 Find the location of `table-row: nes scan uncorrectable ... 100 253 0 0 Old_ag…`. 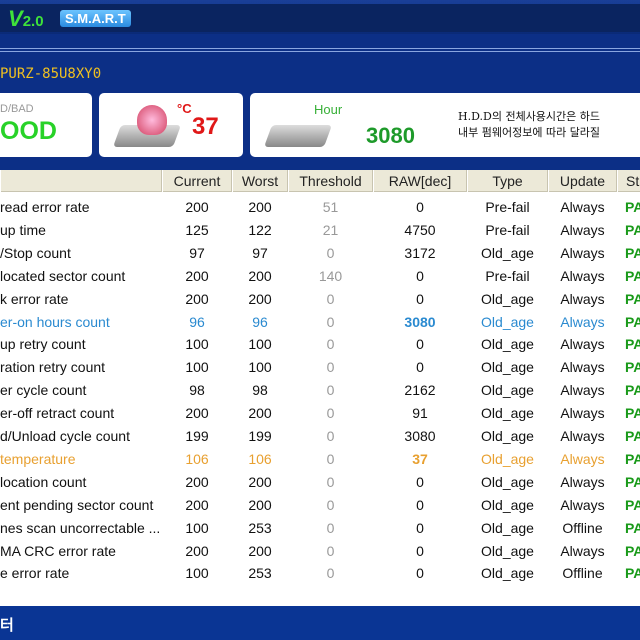

table-row: nes scan uncorrectable ... 100 253 0 0 Old_ag… is located at coordinates (320, 528).